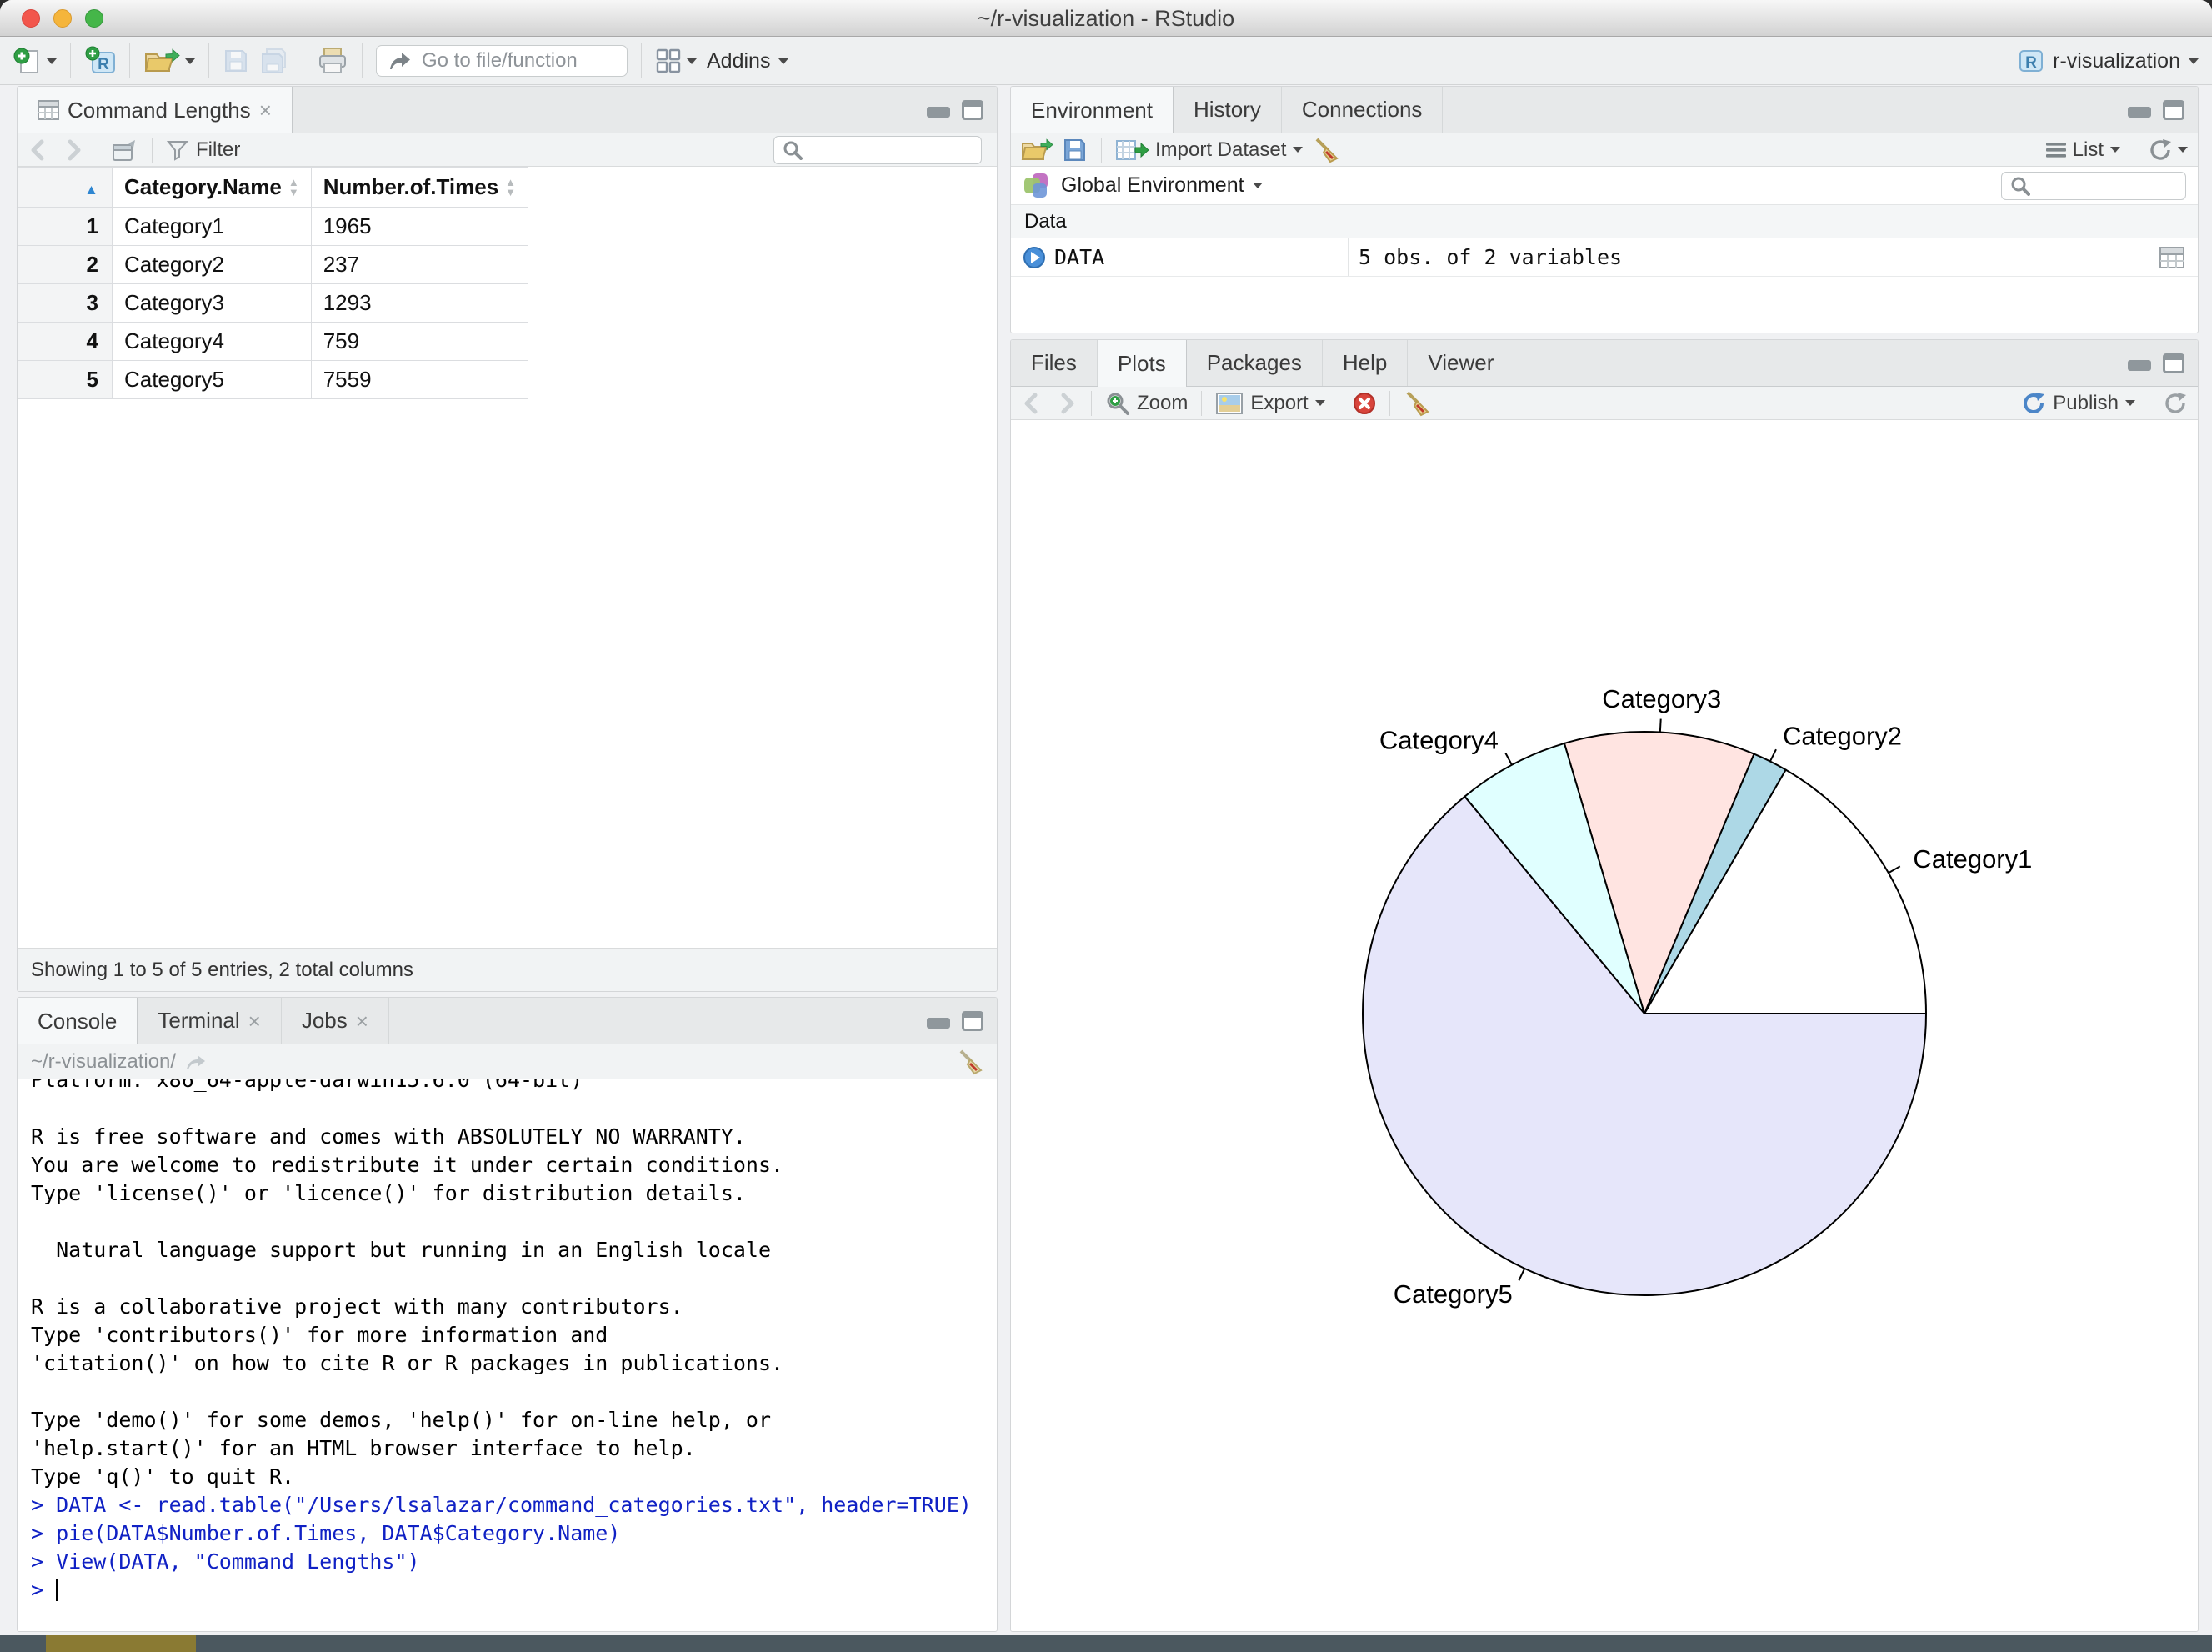 Image resolution: width=2212 pixels, height=1652 pixels. What do you see at coordinates (104, 1061) in the screenshot?
I see `working-directory-label: ~/r-visualization/` at bounding box center [104, 1061].